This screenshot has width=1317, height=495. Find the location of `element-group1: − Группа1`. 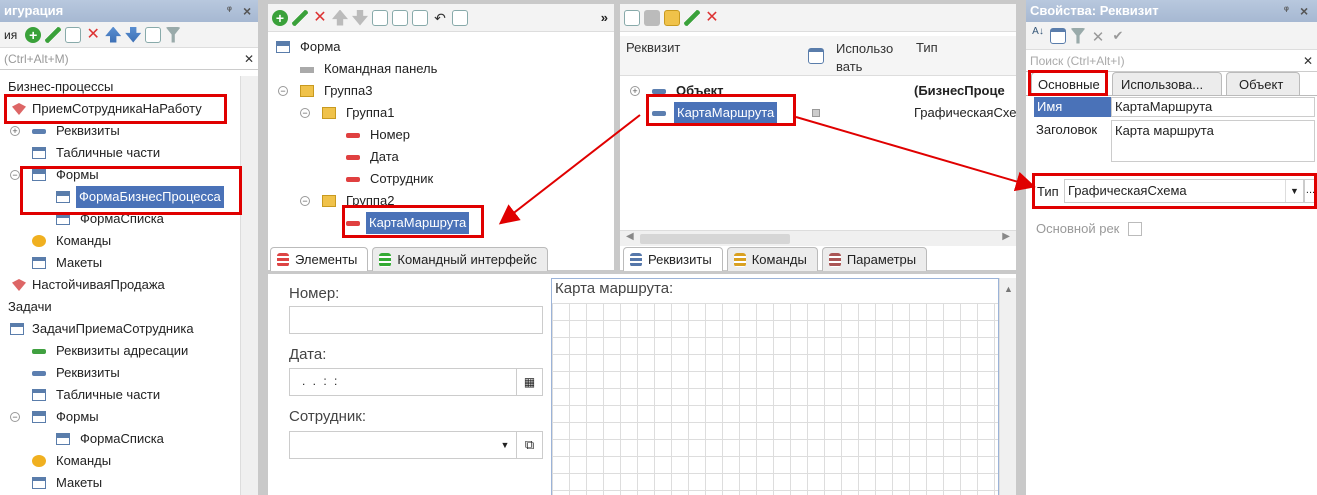

element-group1: − Группа1 is located at coordinates (441, 113).